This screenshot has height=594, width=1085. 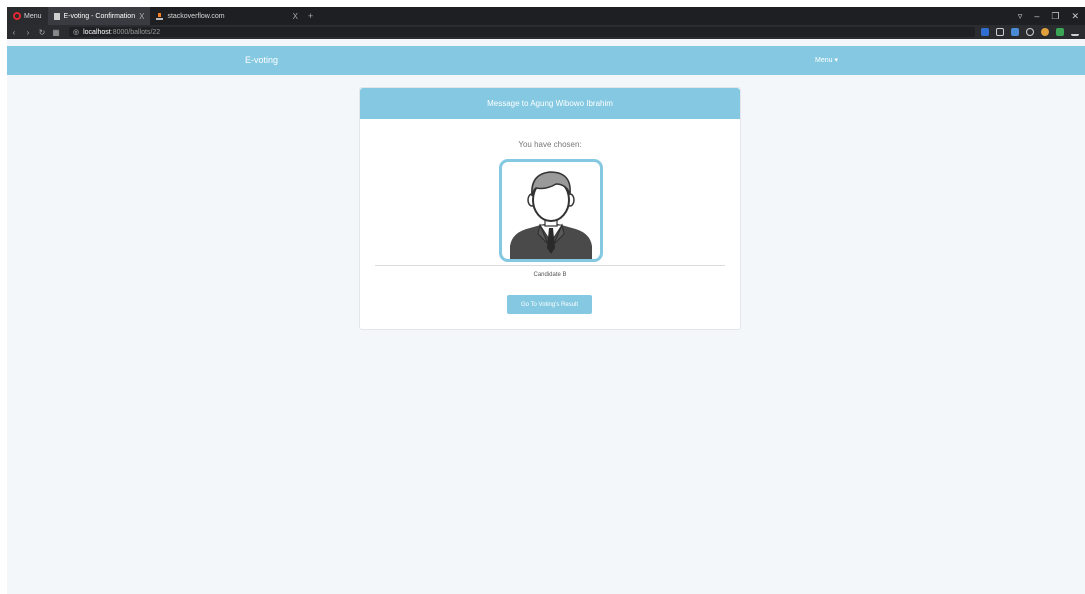 What do you see at coordinates (56, 32) in the screenshot?
I see `speed-dial-icon: ▦` at bounding box center [56, 32].